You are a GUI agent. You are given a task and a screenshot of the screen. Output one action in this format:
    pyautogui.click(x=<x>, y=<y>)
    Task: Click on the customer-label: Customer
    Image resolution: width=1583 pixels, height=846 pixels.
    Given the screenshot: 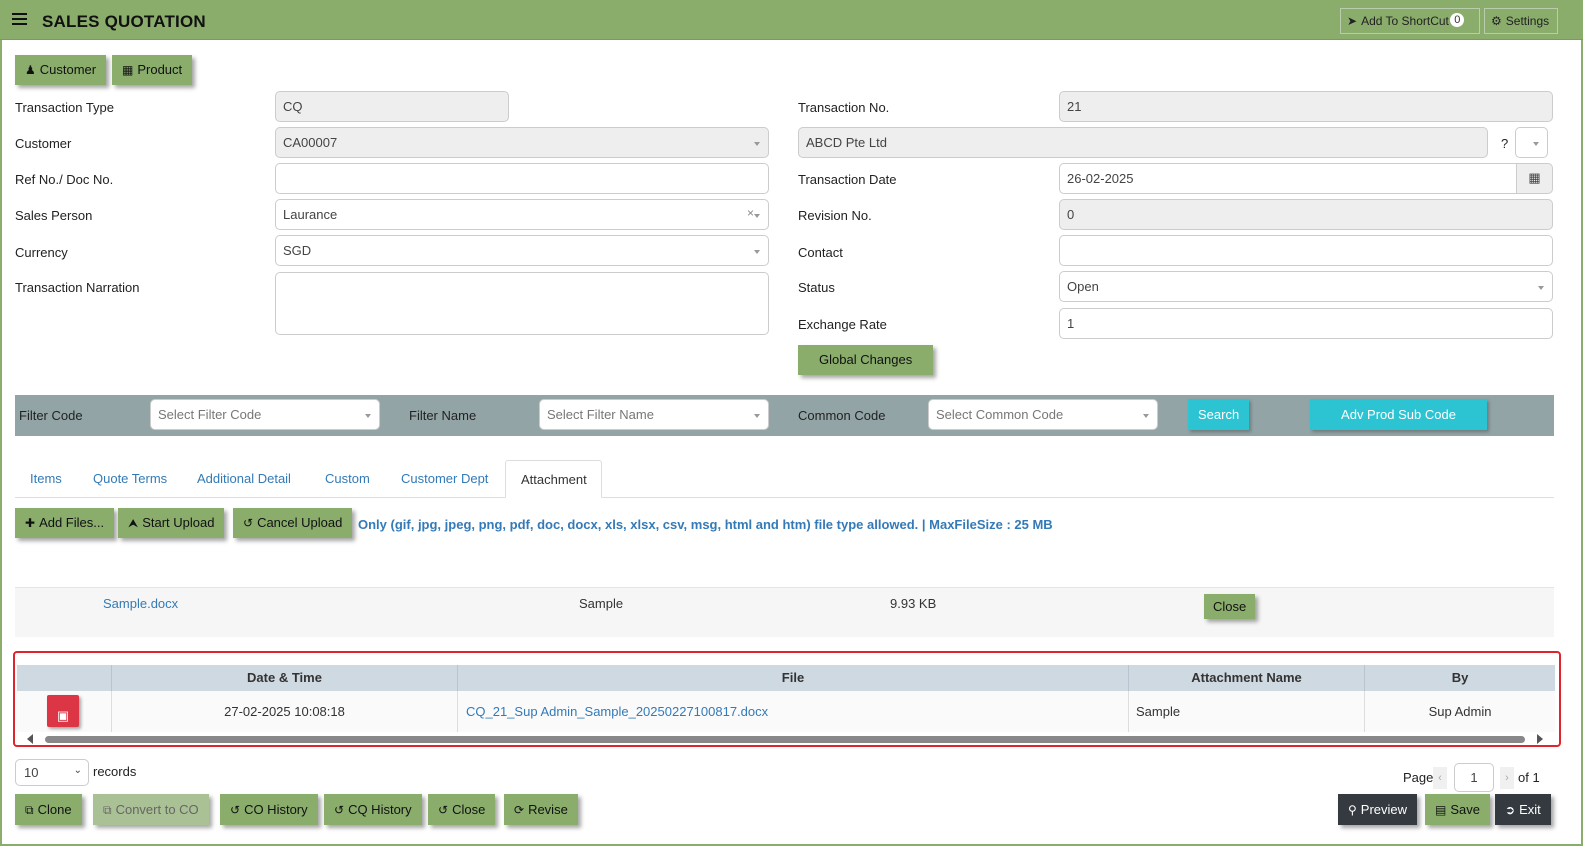 What is the action you would take?
    pyautogui.click(x=43, y=143)
    